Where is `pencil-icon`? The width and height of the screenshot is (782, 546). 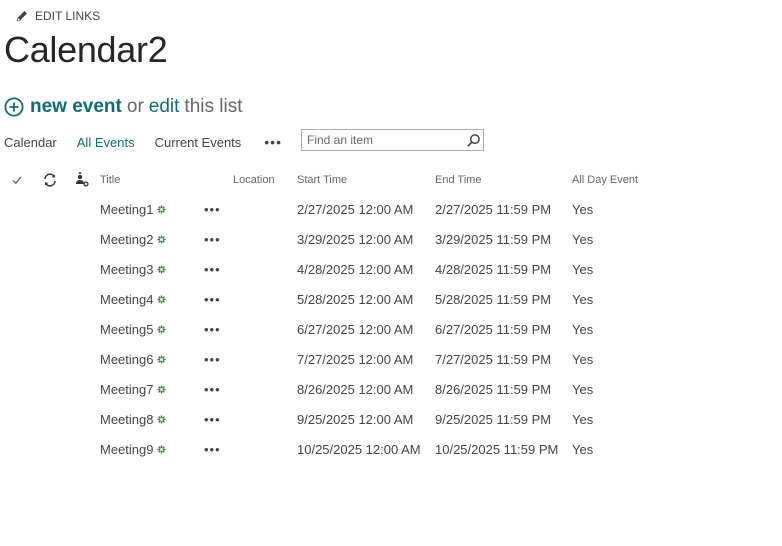
pencil-icon is located at coordinates (21, 16).